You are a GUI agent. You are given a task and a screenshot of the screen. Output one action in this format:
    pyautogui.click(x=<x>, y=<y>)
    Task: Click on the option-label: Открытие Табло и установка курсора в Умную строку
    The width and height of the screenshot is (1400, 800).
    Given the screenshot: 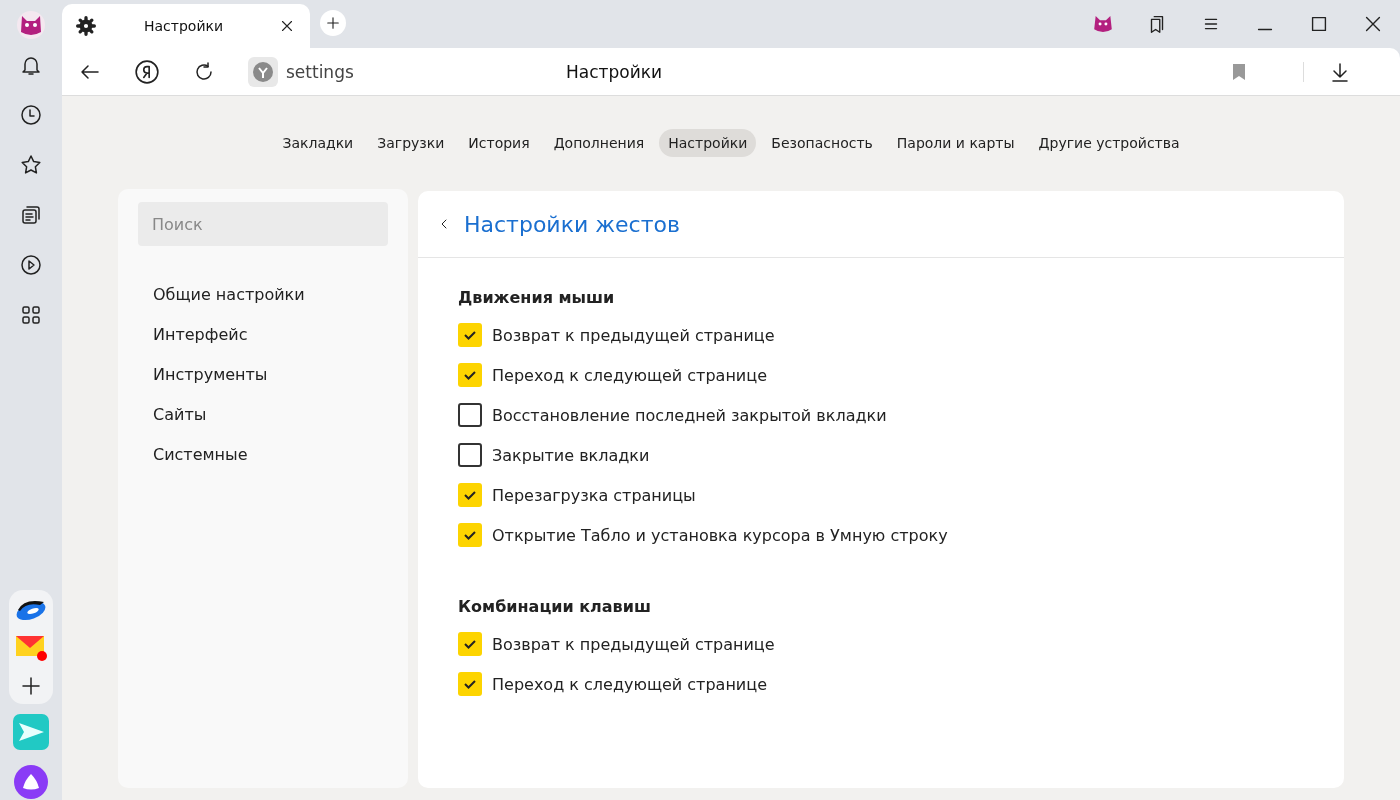 What is the action you would take?
    pyautogui.click(x=720, y=535)
    